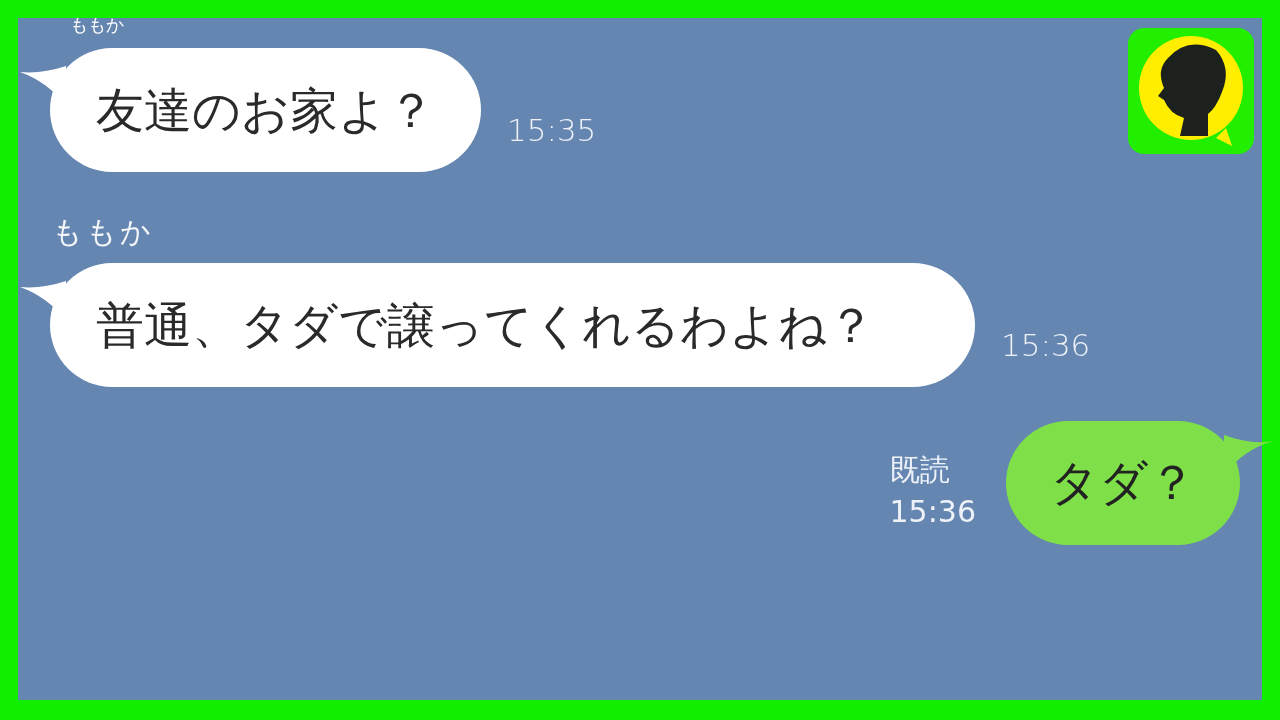 The height and width of the screenshot is (720, 1280). I want to click on read-receipt: 既読, so click(920, 470).